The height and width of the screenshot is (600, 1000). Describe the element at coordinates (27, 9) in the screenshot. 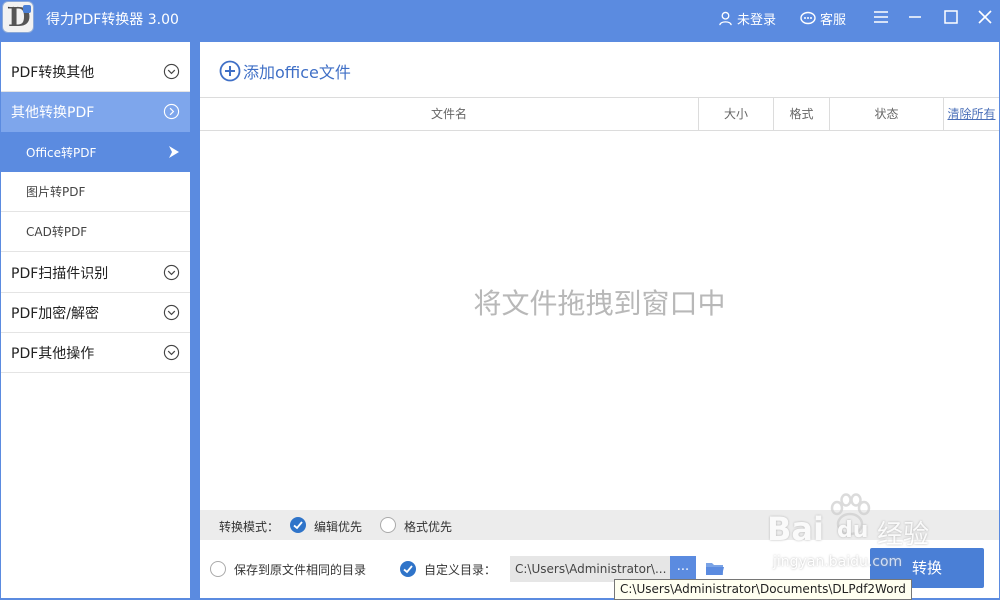

I see `logo-badge` at that location.